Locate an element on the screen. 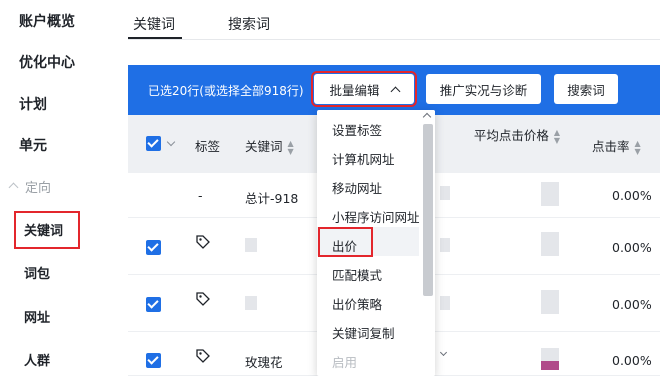 This screenshot has height=376, width=660. sidebar-item-word-package: 词包 is located at coordinates (37, 272).